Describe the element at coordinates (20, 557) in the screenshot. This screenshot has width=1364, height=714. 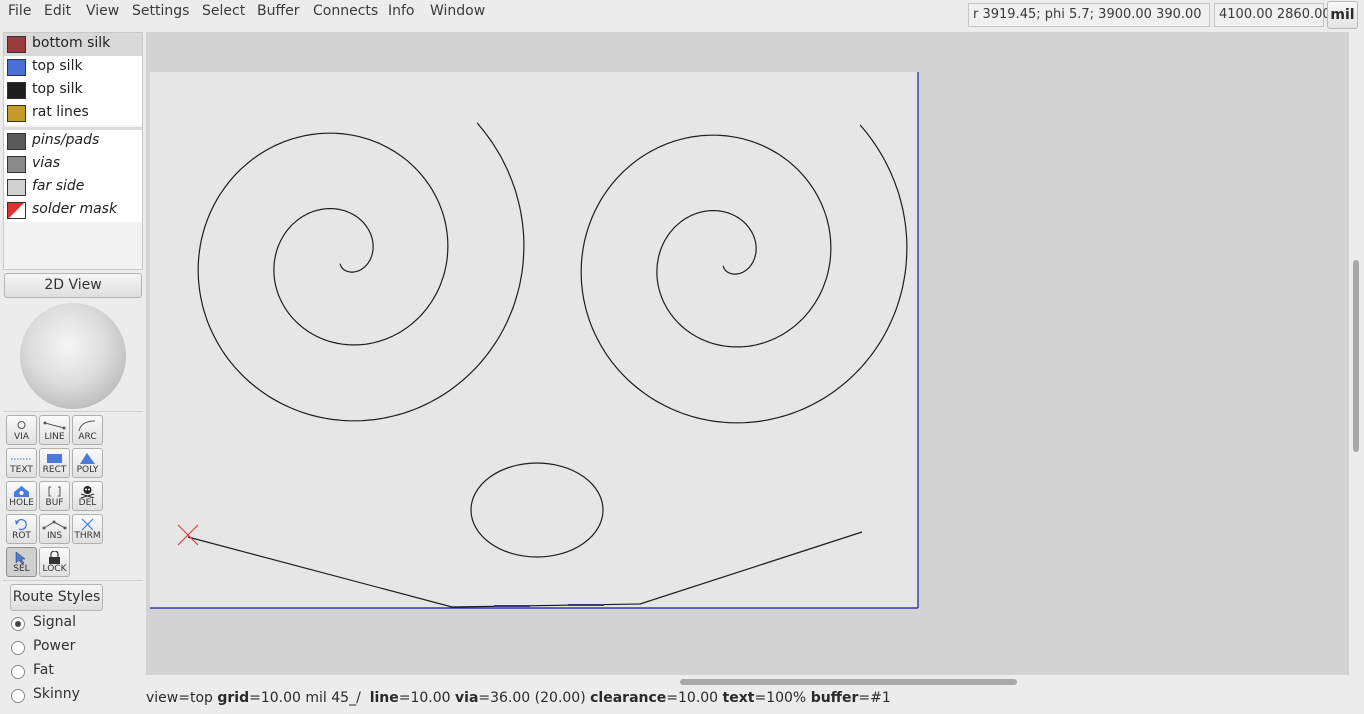
I see `select-icon` at that location.